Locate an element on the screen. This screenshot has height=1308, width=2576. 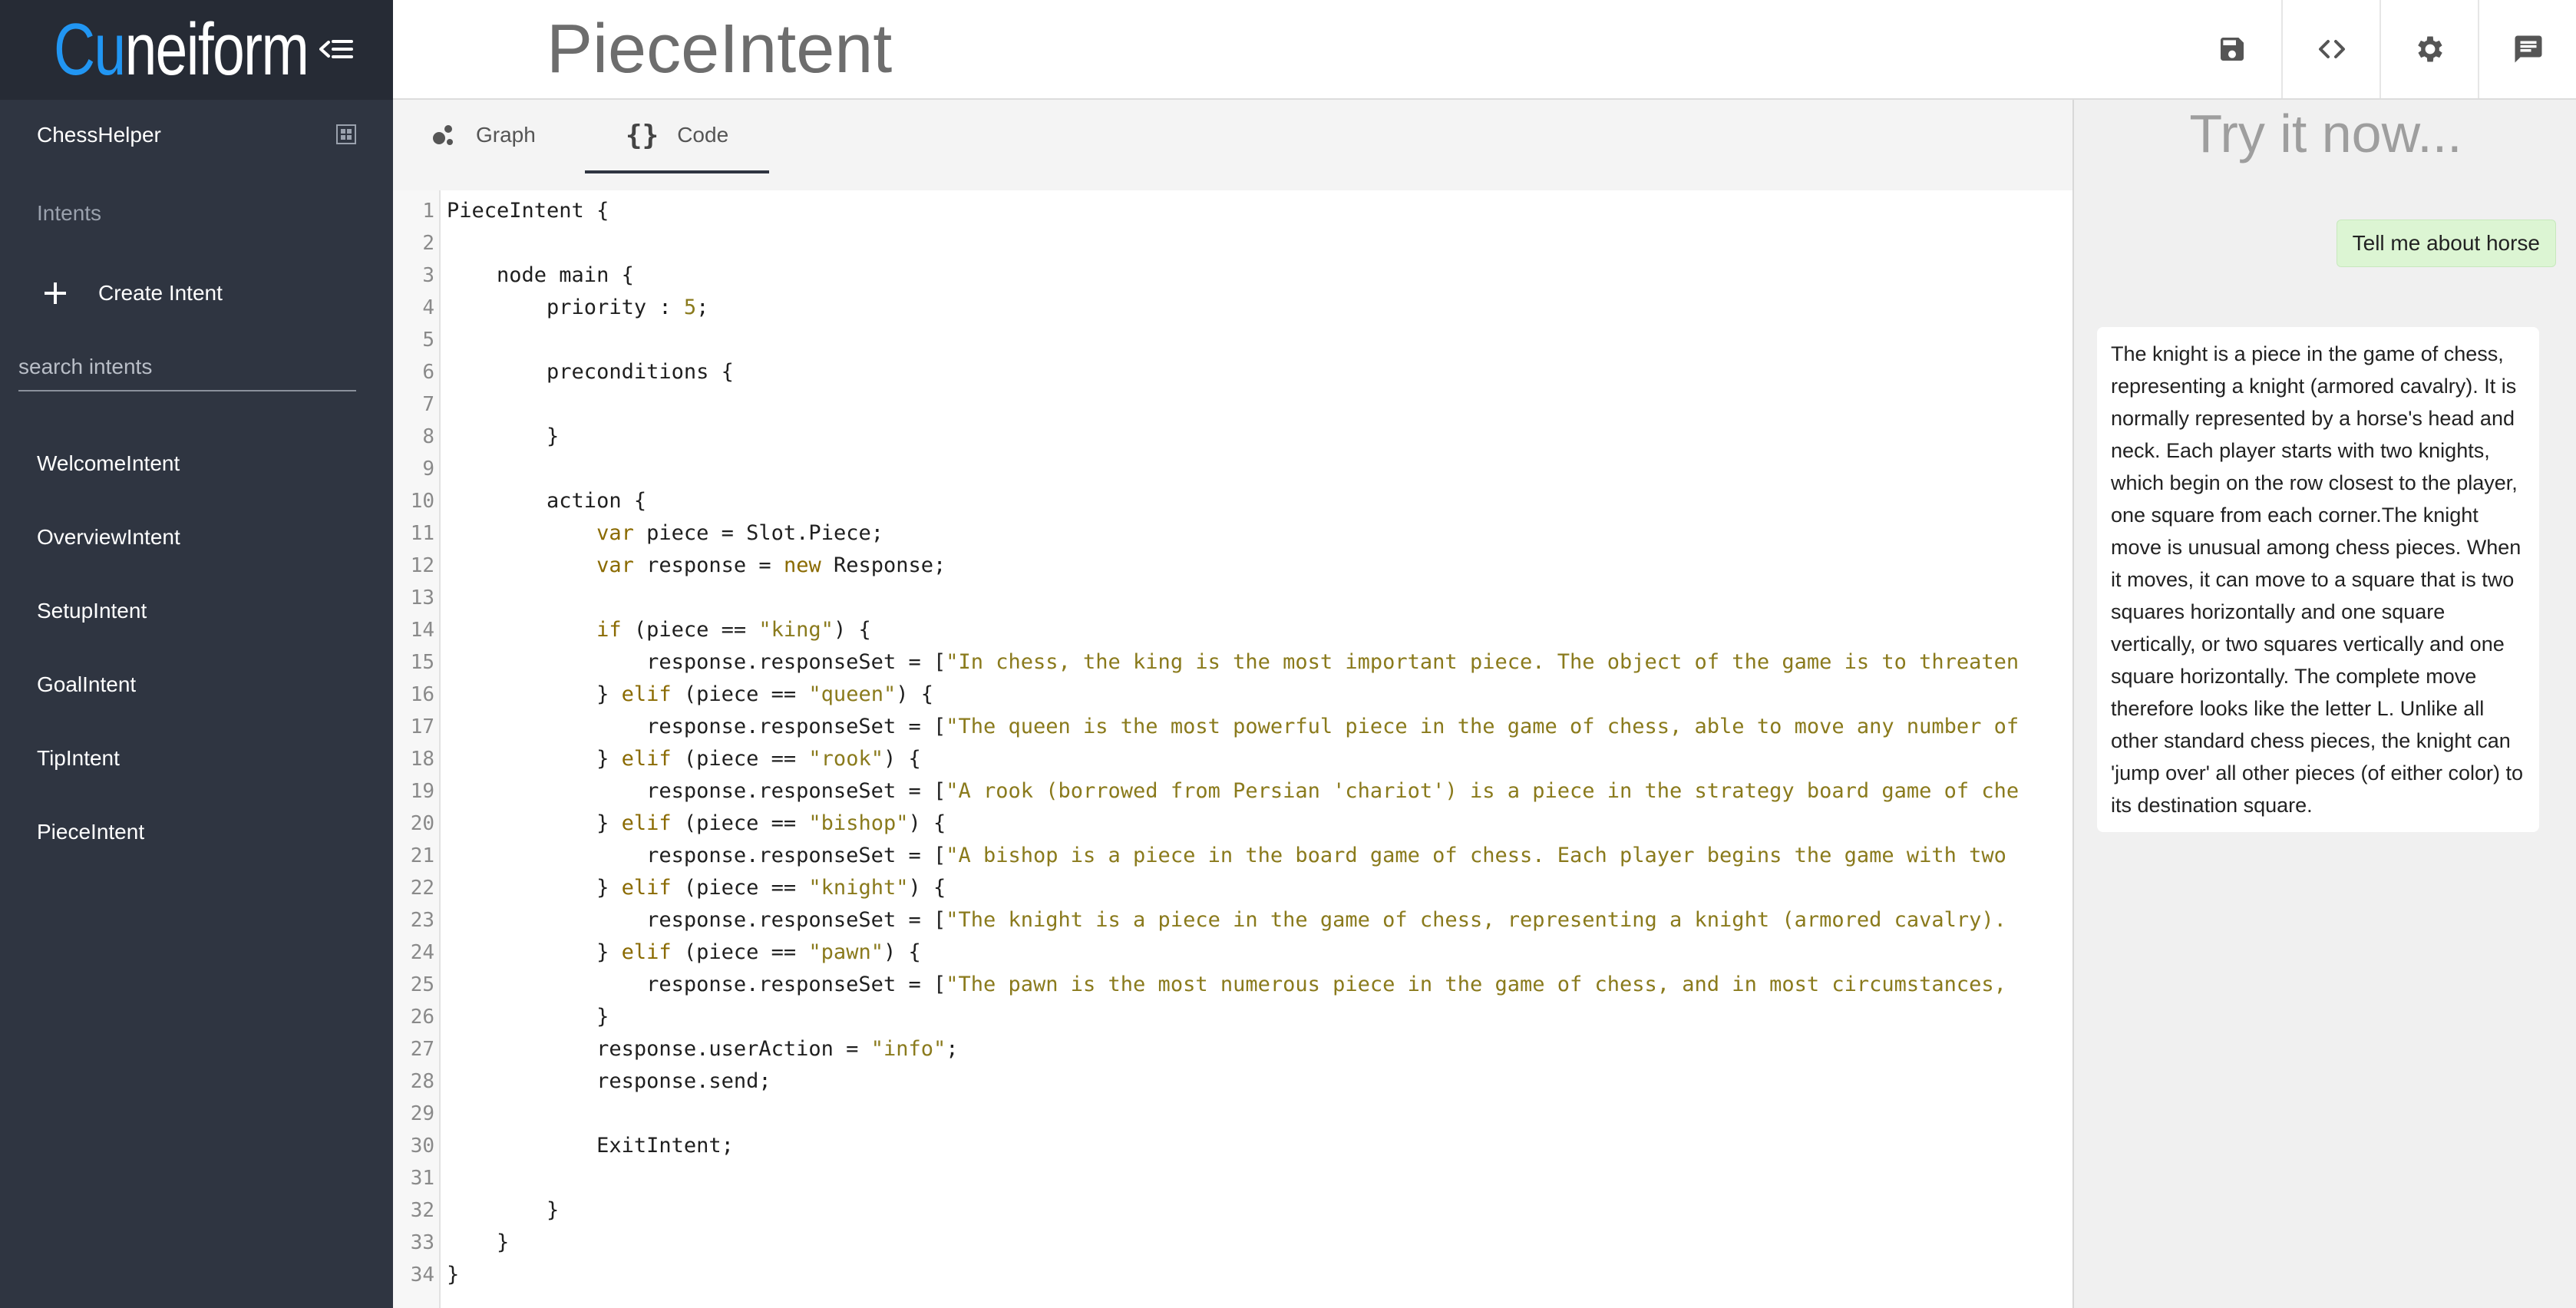
project-name: ChessHelper is located at coordinates (99, 135).